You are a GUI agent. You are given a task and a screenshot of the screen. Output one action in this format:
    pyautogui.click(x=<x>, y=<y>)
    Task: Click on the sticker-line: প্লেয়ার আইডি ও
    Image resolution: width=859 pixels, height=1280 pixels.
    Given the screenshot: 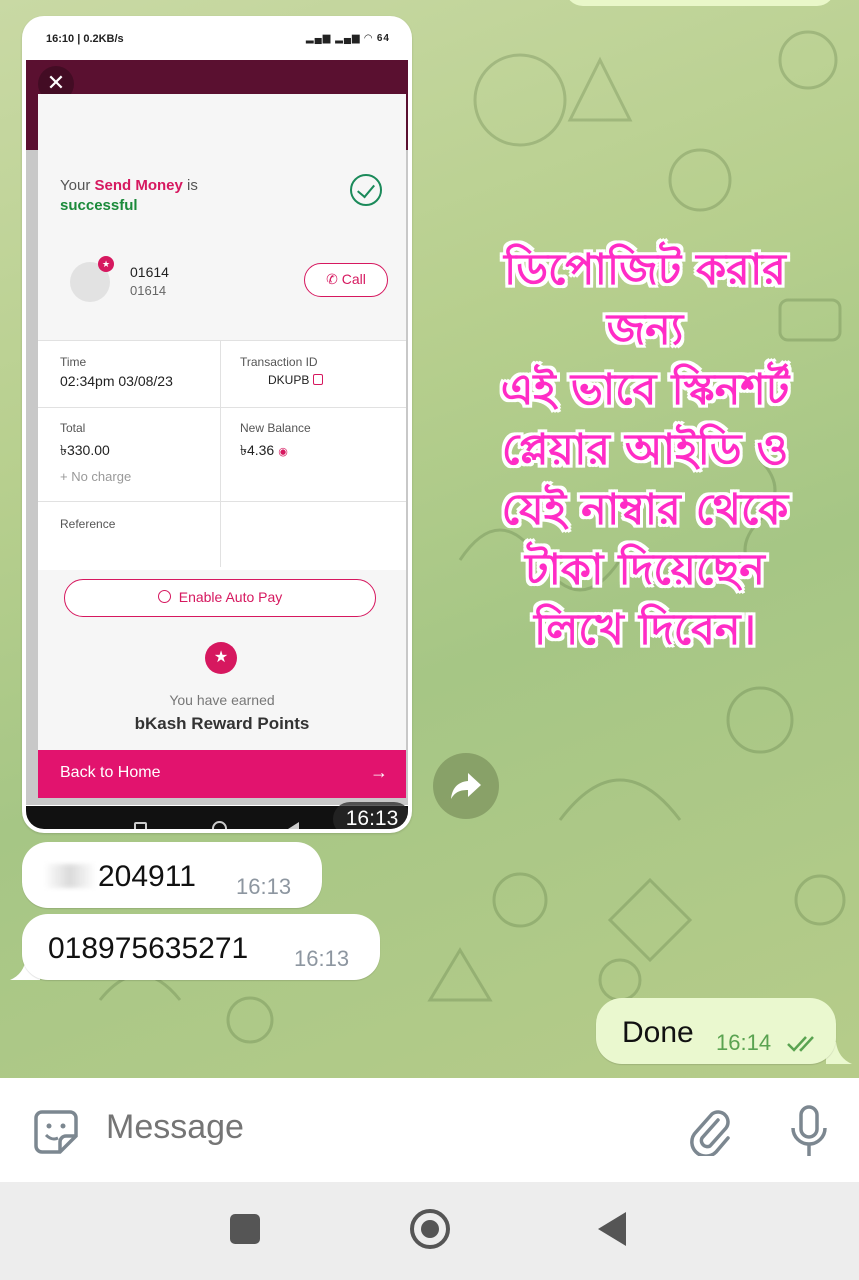 What is the action you would take?
    pyautogui.click(x=645, y=450)
    